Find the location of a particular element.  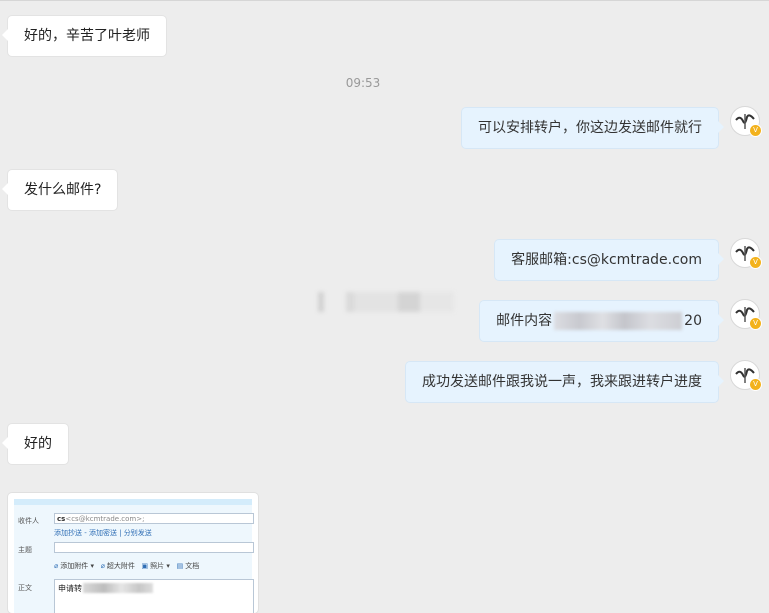

attachment-toolbar: ⌀ 添加附件 ▾ ⌀ 超大附件 ▣ 照片 ▾ ▤ 文档 is located at coordinates (127, 566).